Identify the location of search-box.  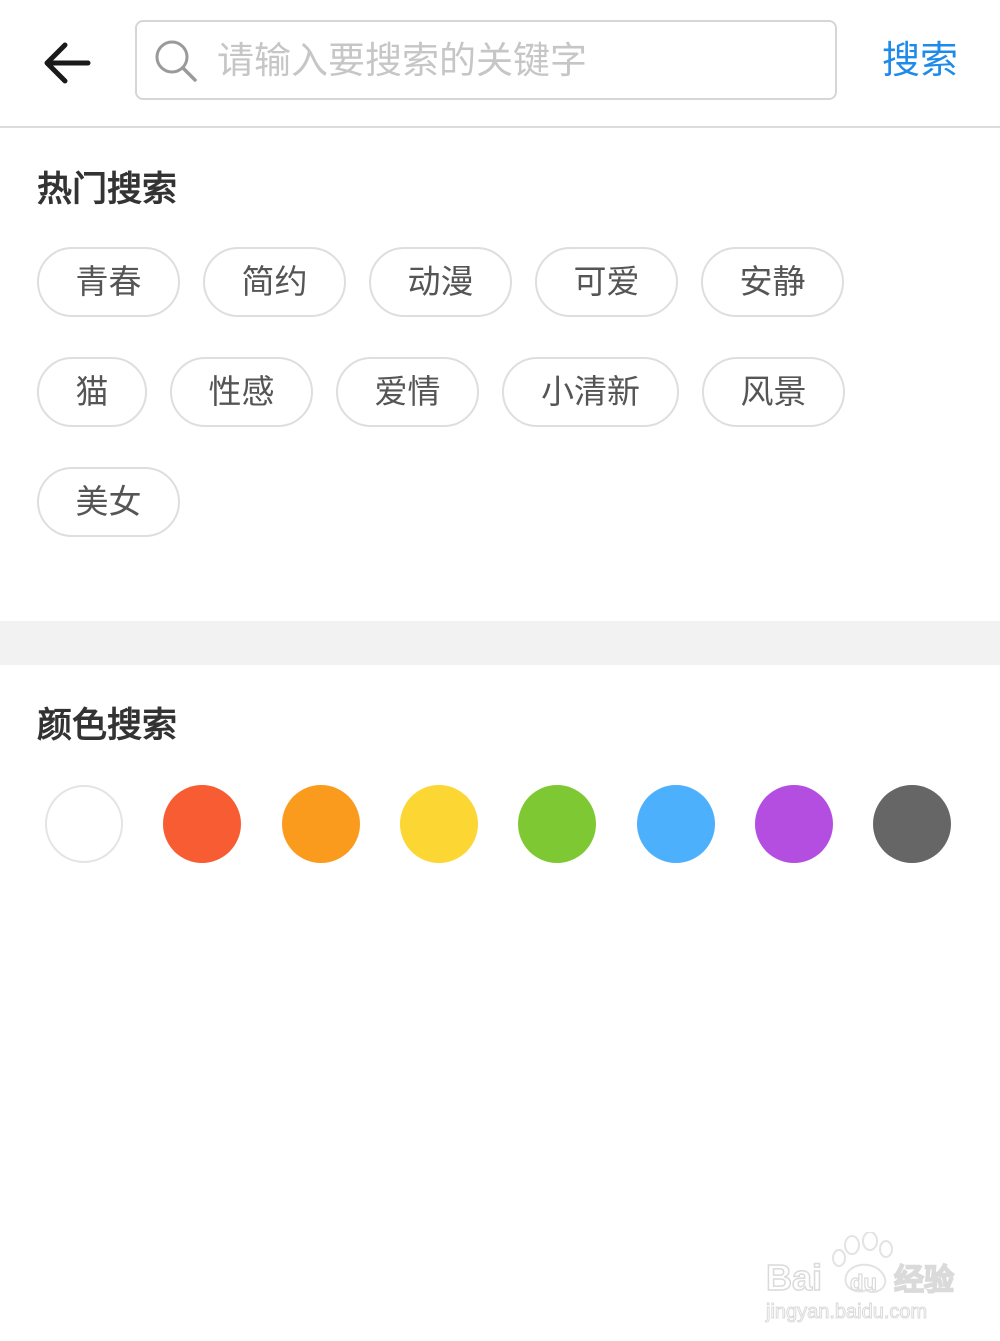
(486, 60).